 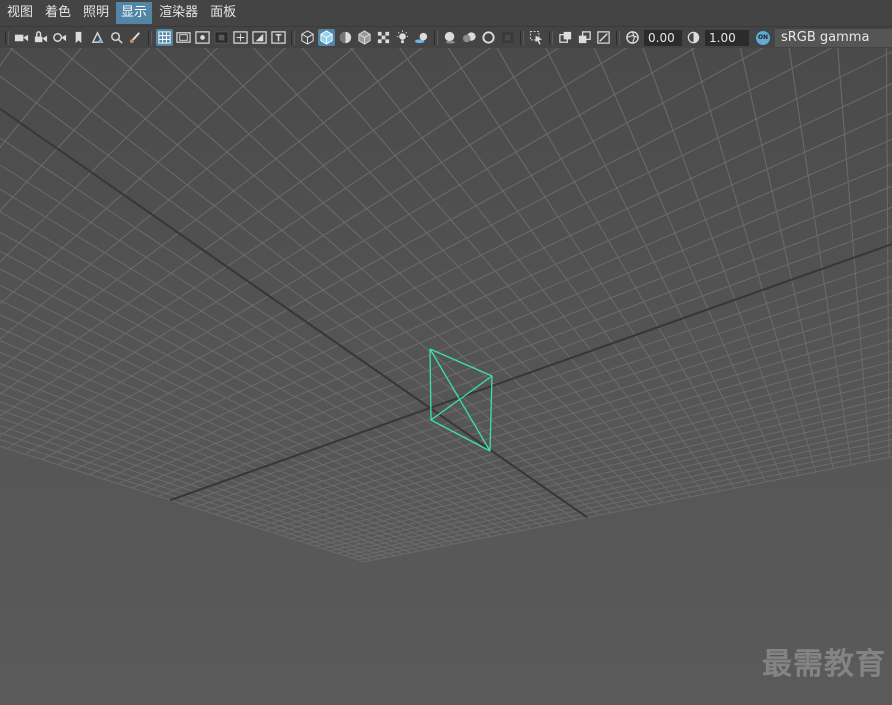 What do you see at coordinates (96, 13) in the screenshot?
I see `menu-lighting: 照明` at bounding box center [96, 13].